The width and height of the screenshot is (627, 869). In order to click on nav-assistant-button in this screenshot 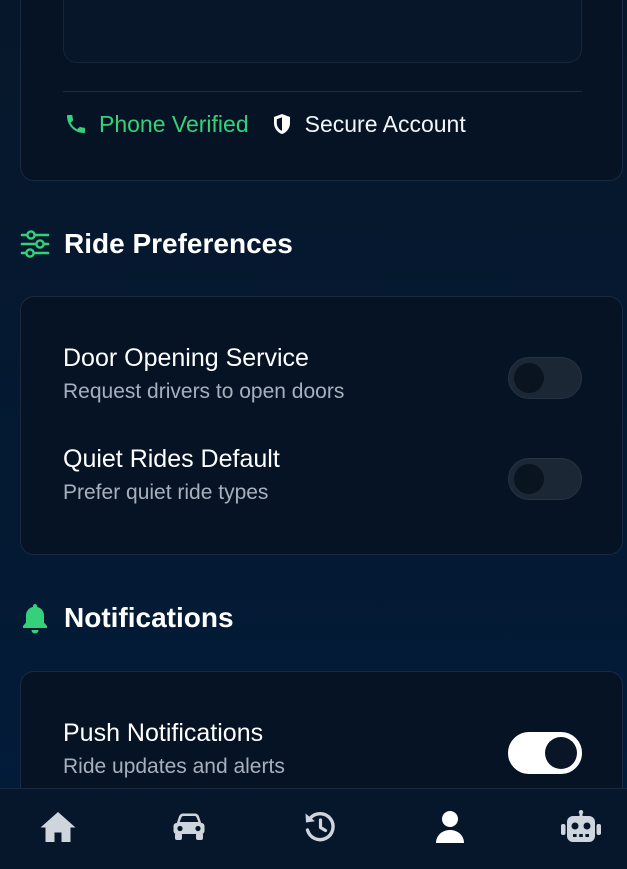, I will do `click(581, 829)`.